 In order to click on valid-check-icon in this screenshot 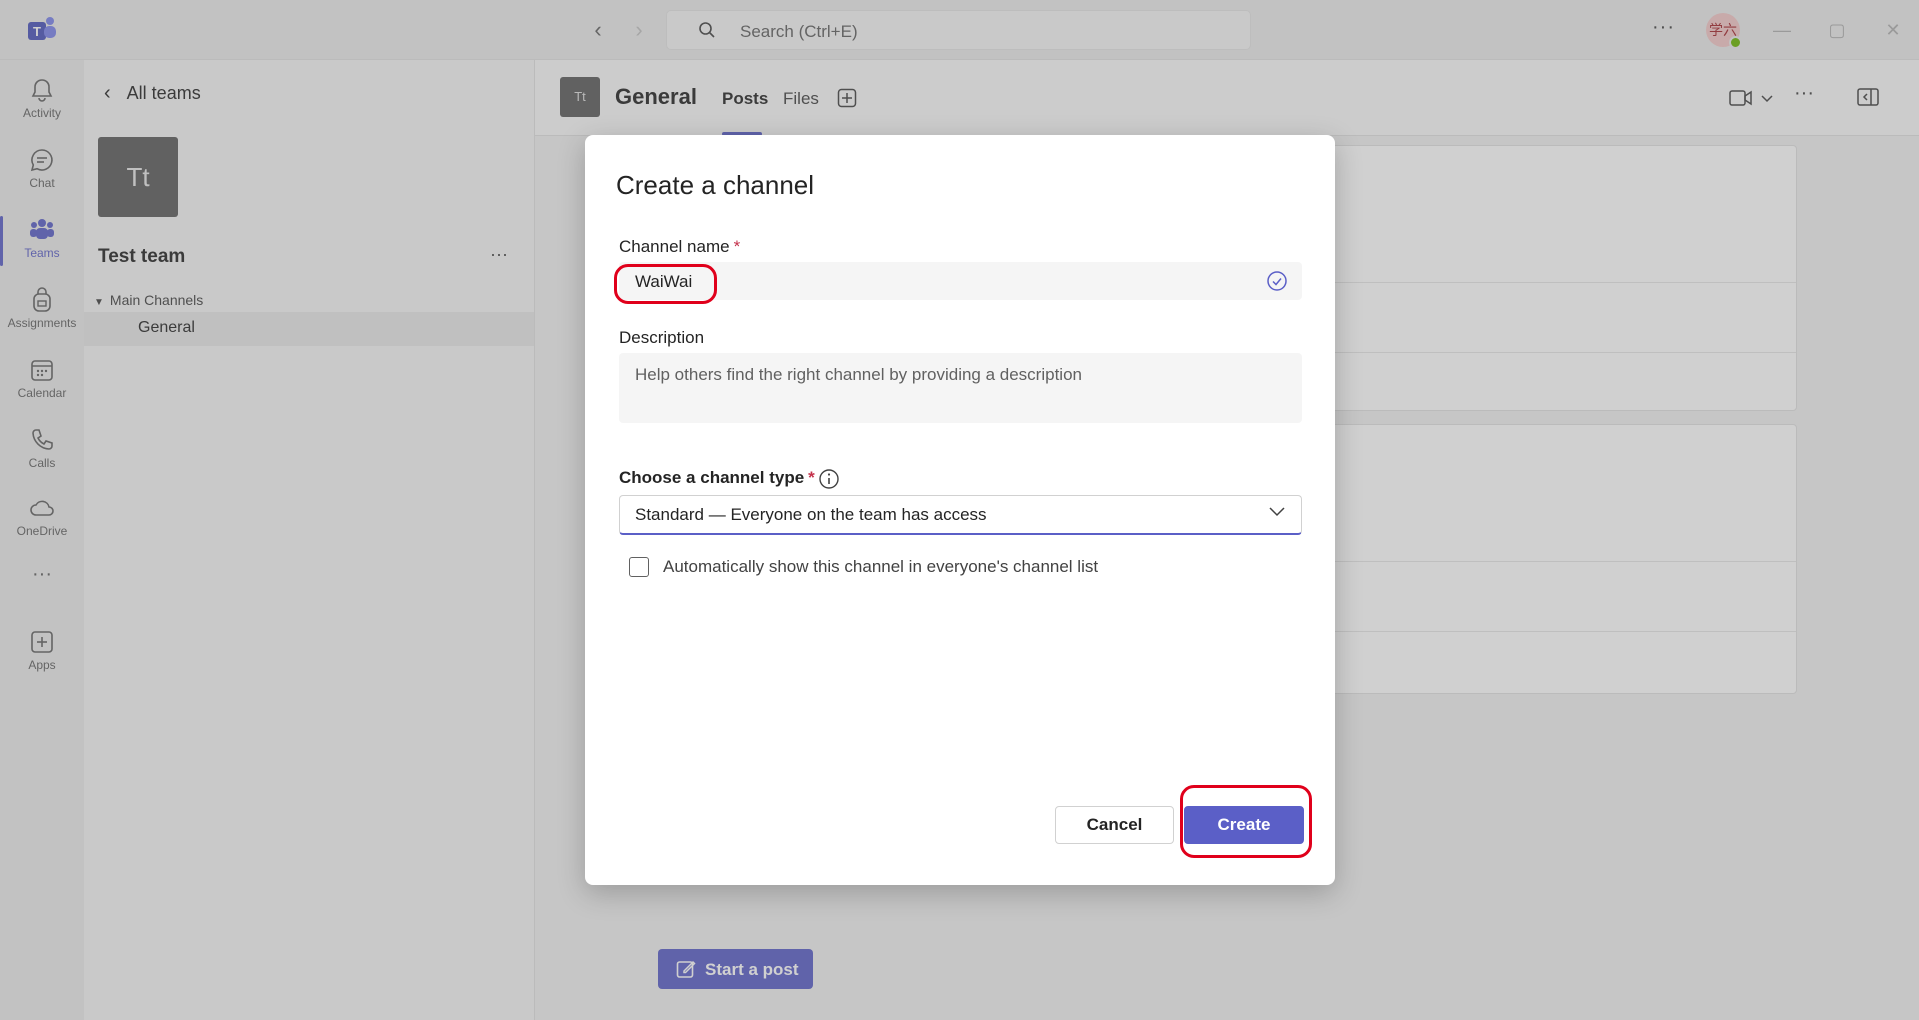, I will do `click(1277, 281)`.